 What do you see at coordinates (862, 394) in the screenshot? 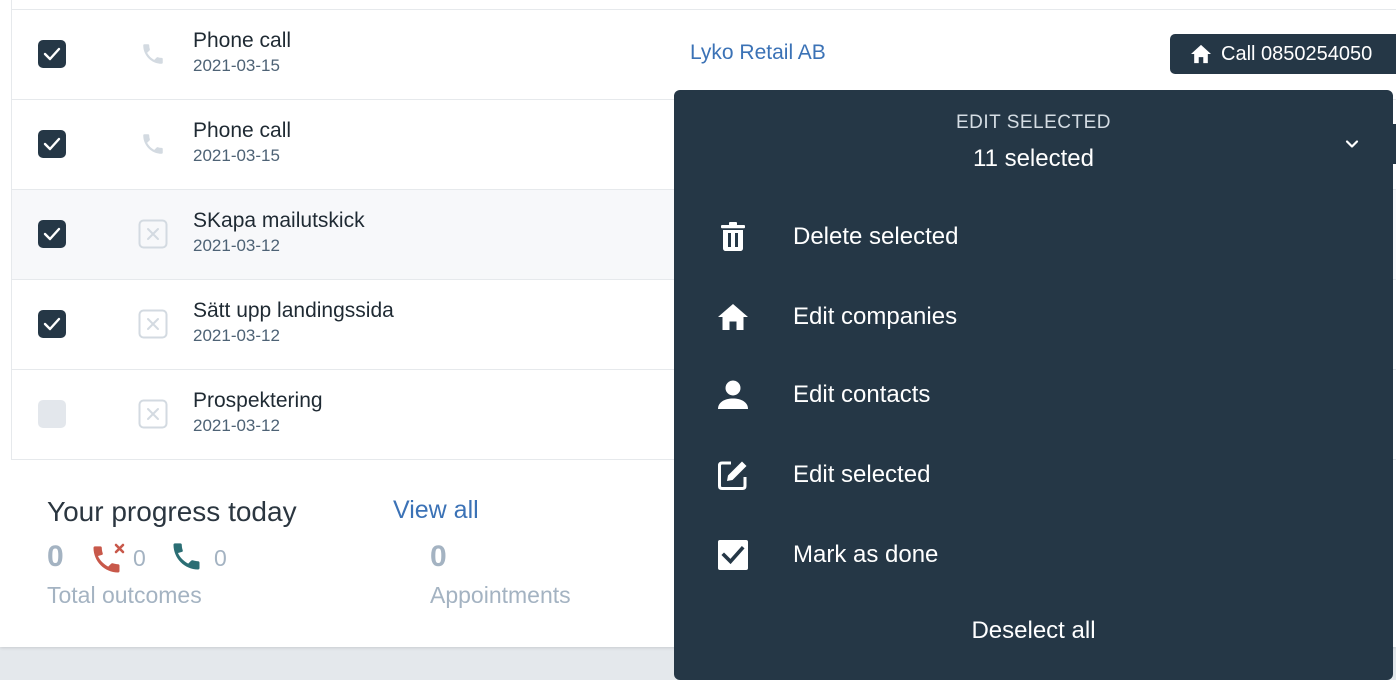
I see `menu-item-label: Edit contacts` at bounding box center [862, 394].